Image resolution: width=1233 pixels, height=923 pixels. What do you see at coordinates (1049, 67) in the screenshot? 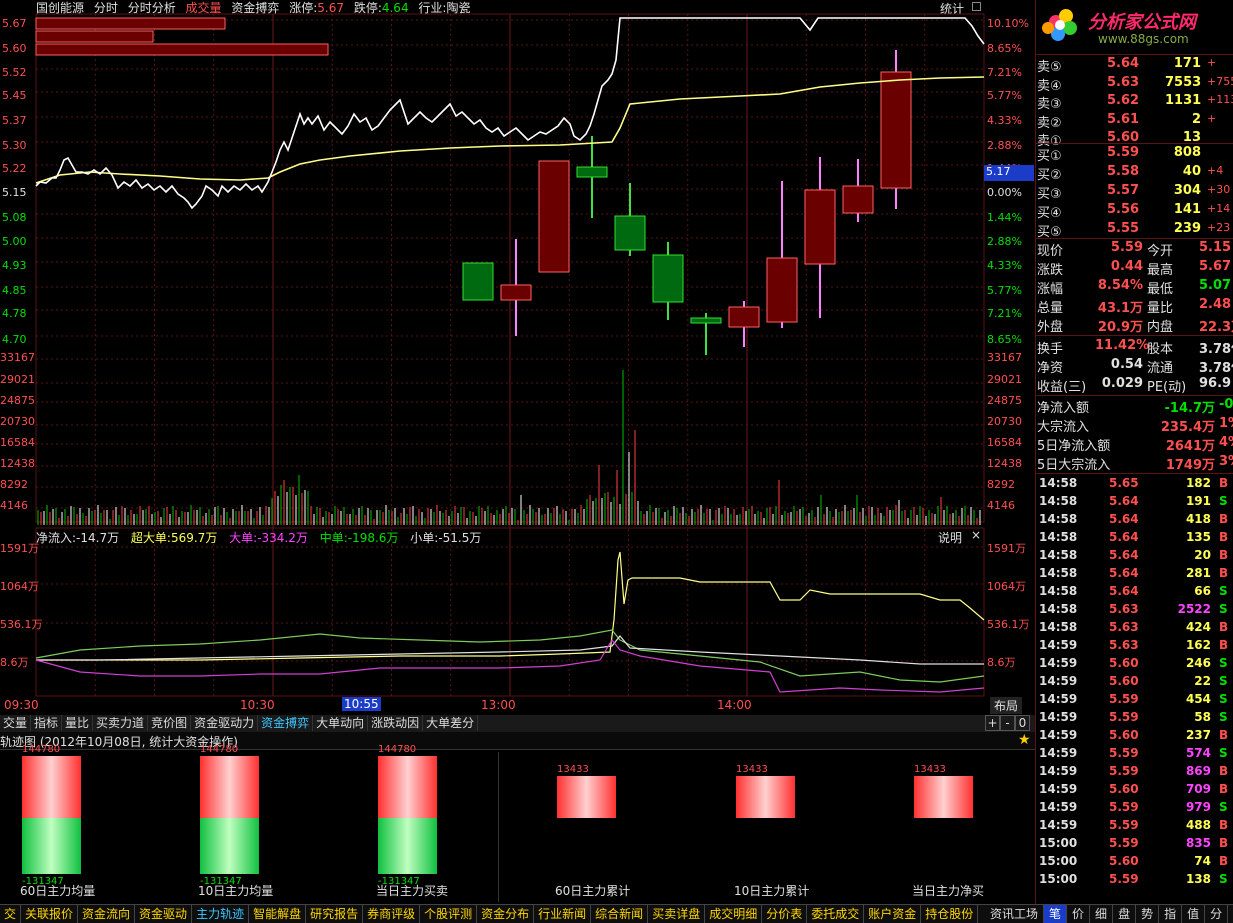
I see `orderbook-label: 卖⑤` at bounding box center [1049, 67].